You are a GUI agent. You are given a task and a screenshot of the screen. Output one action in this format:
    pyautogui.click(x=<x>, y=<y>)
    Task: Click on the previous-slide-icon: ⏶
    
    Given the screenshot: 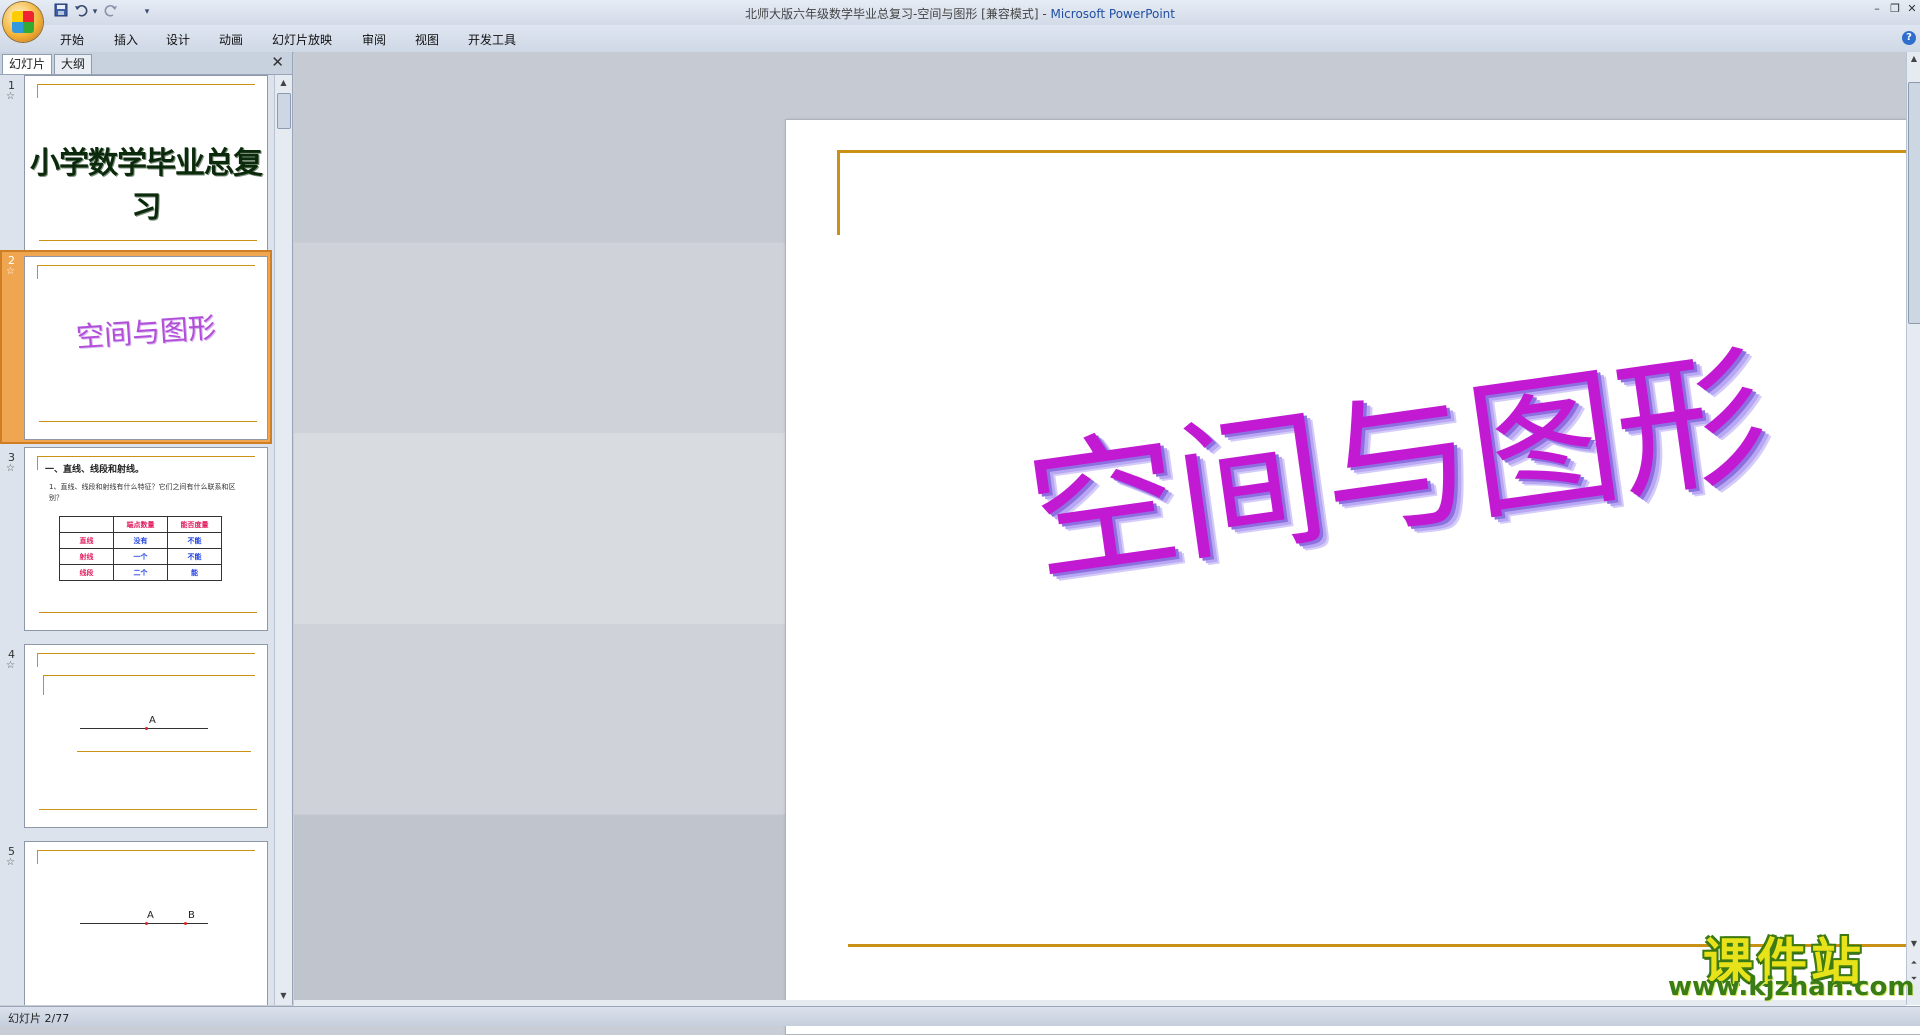 What is the action you would take?
    pyautogui.click(x=1913, y=963)
    